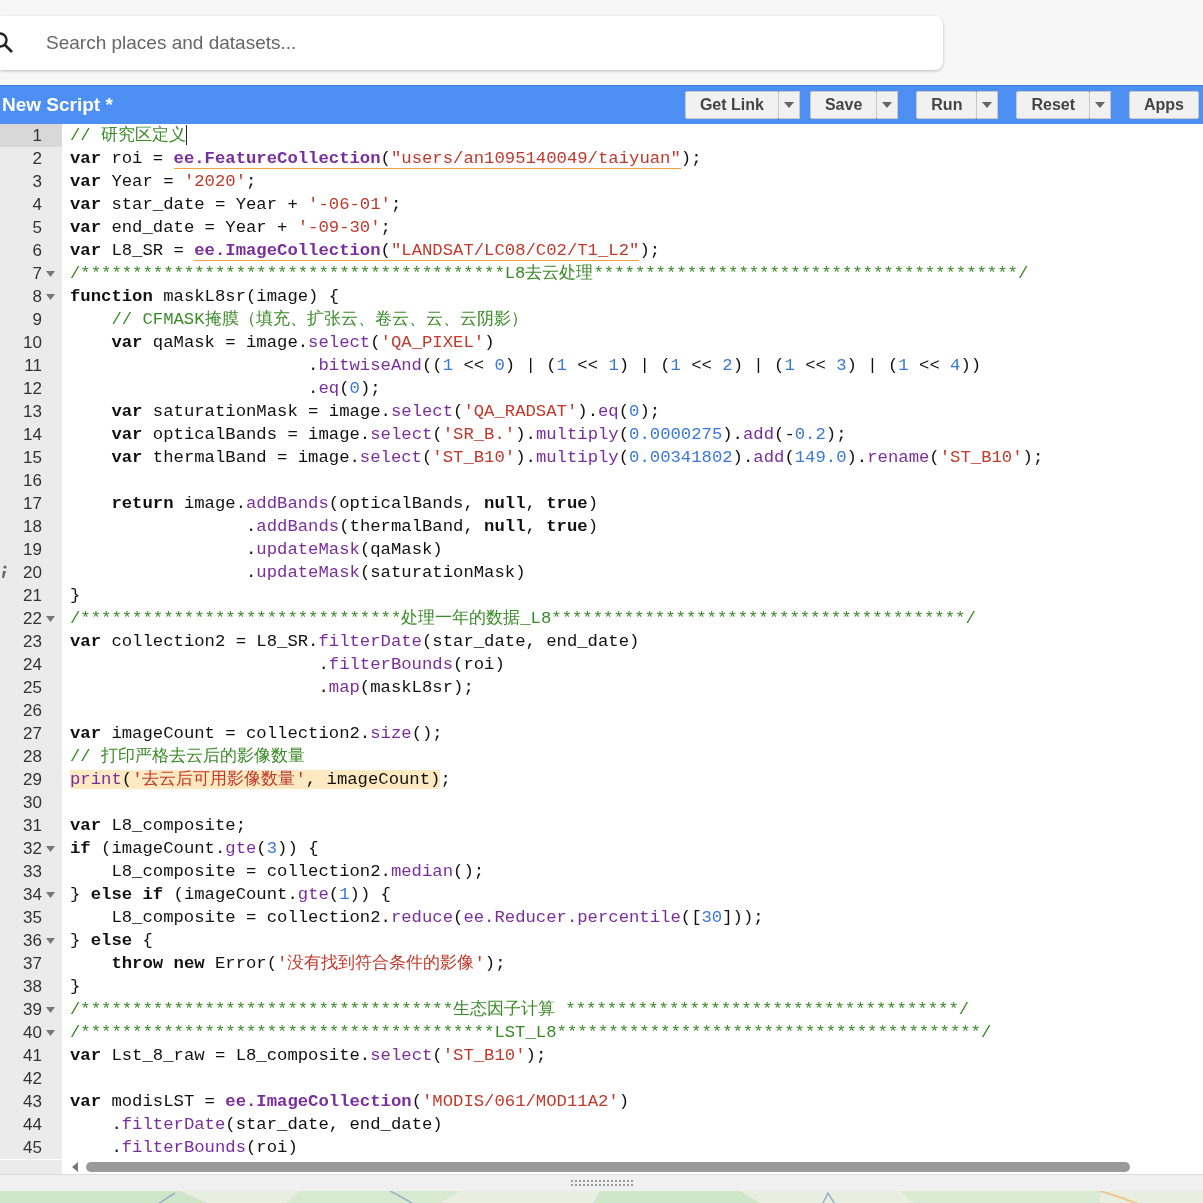 This screenshot has width=1203, height=1203. I want to click on line-number: 11, so click(32, 365).